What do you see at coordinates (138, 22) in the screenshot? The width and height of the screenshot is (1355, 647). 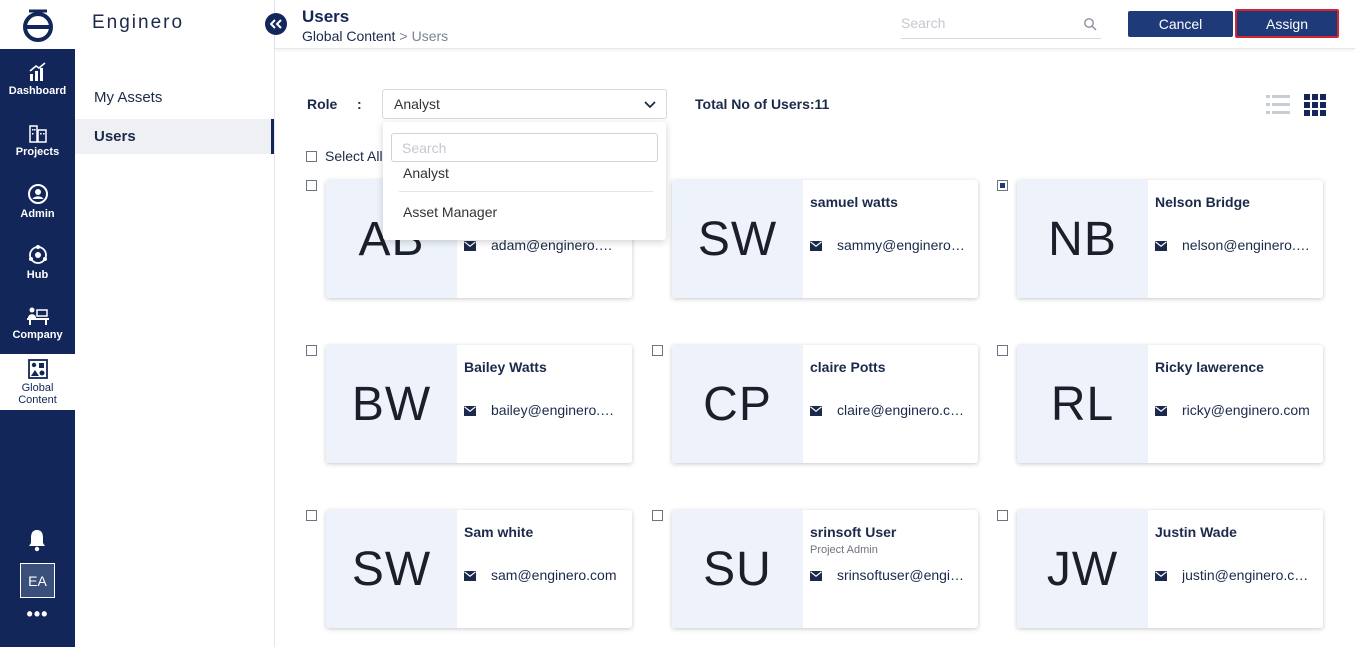 I see `brand-name: Enginero` at bounding box center [138, 22].